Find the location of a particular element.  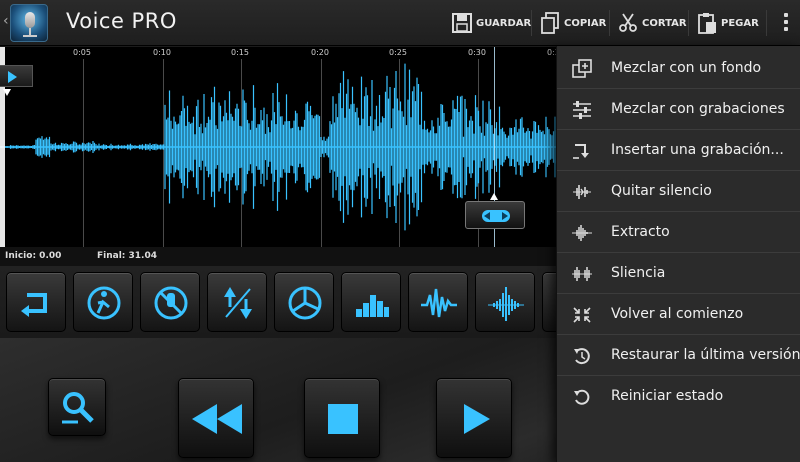

app-title: Voice PRO is located at coordinates (121, 21).